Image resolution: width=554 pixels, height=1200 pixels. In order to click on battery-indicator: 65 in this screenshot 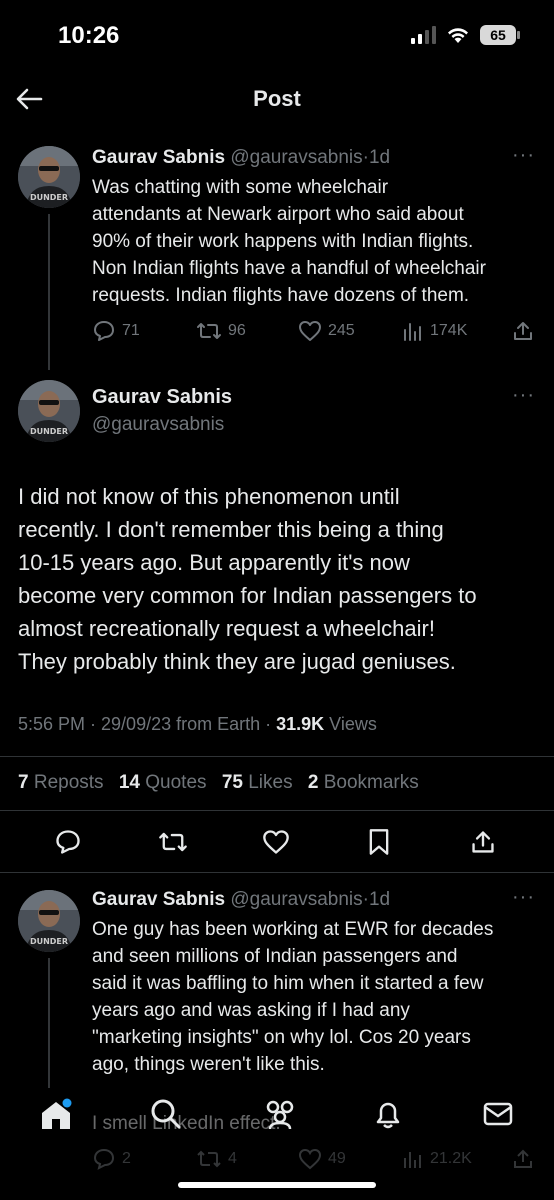, I will do `click(500, 35)`.